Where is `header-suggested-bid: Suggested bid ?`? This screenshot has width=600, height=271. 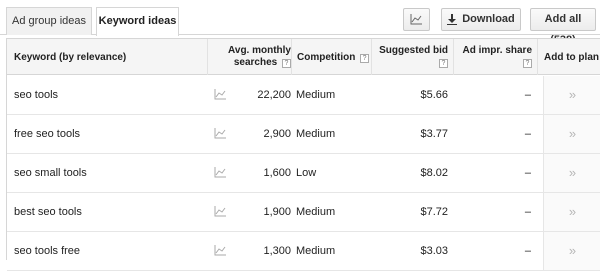 header-suggested-bid: Suggested bid ? is located at coordinates (412, 57).